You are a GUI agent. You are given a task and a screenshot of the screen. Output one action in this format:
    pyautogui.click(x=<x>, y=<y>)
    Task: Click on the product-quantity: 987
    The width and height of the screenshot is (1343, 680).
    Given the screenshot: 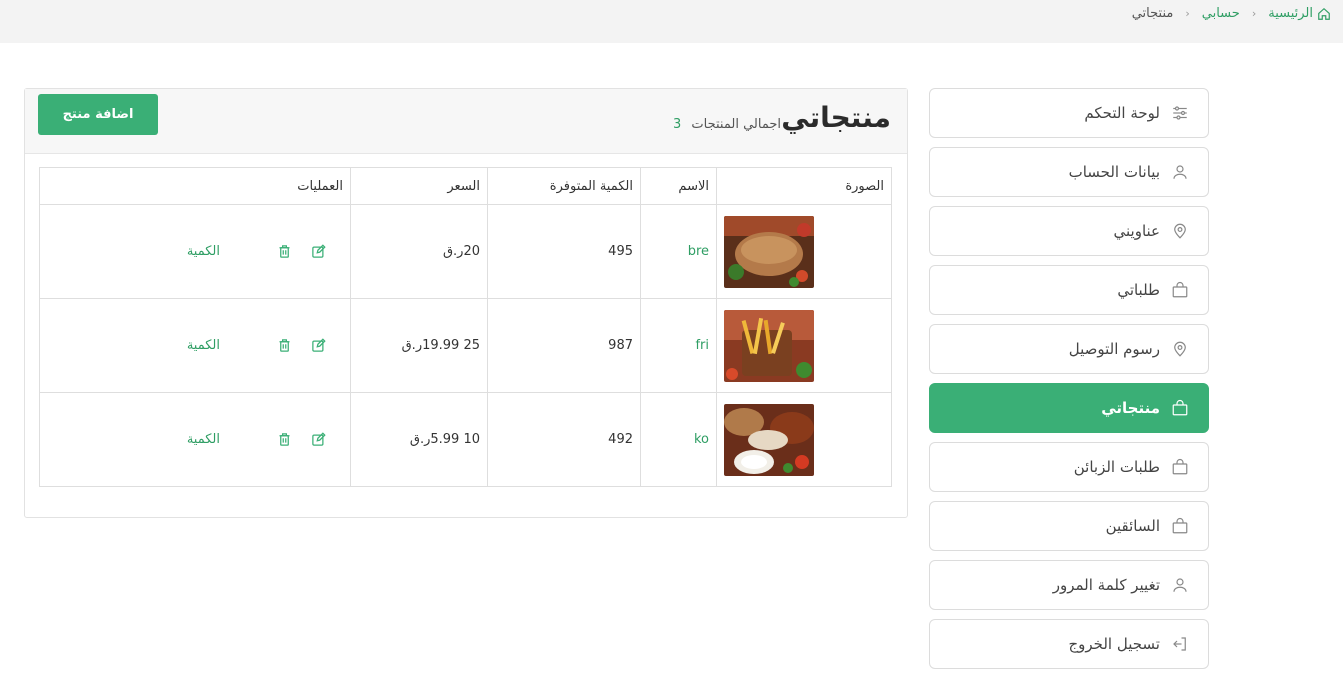 What is the action you would take?
    pyautogui.click(x=564, y=345)
    